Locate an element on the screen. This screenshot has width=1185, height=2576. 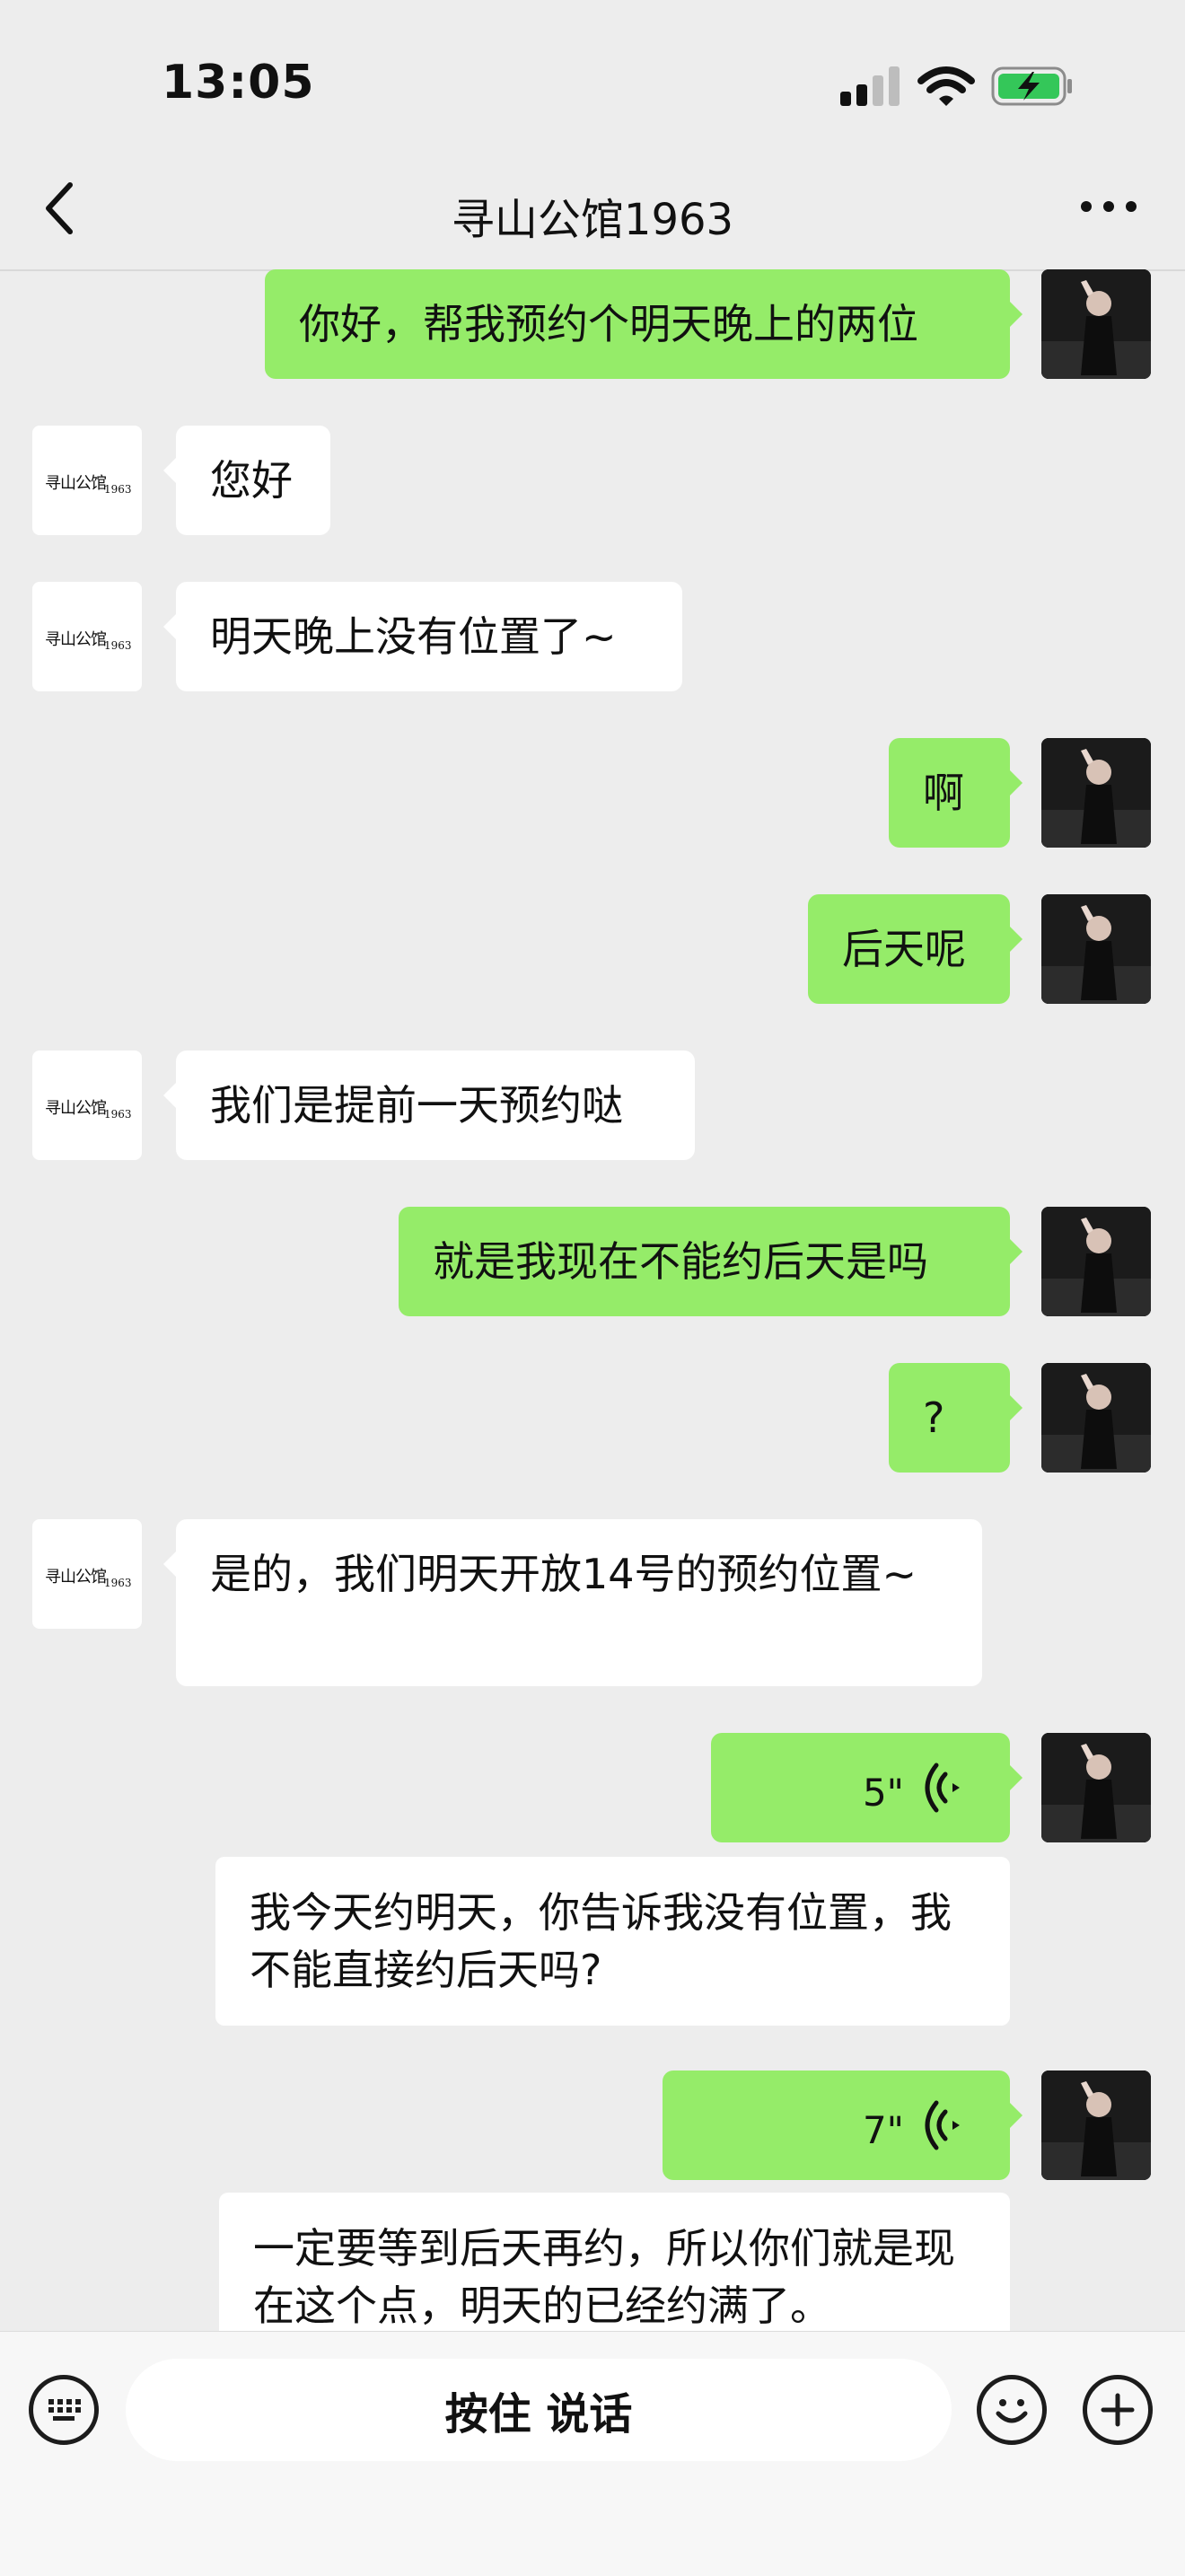
message-text: ? is located at coordinates (934, 1418).